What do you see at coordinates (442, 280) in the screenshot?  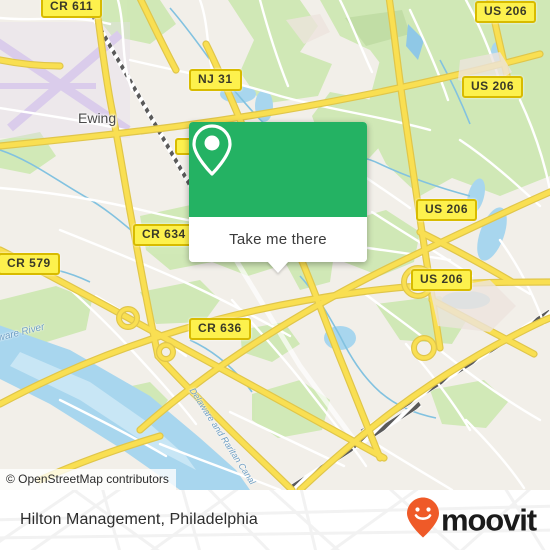 I see `route-shield-us-206-4: US 206` at bounding box center [442, 280].